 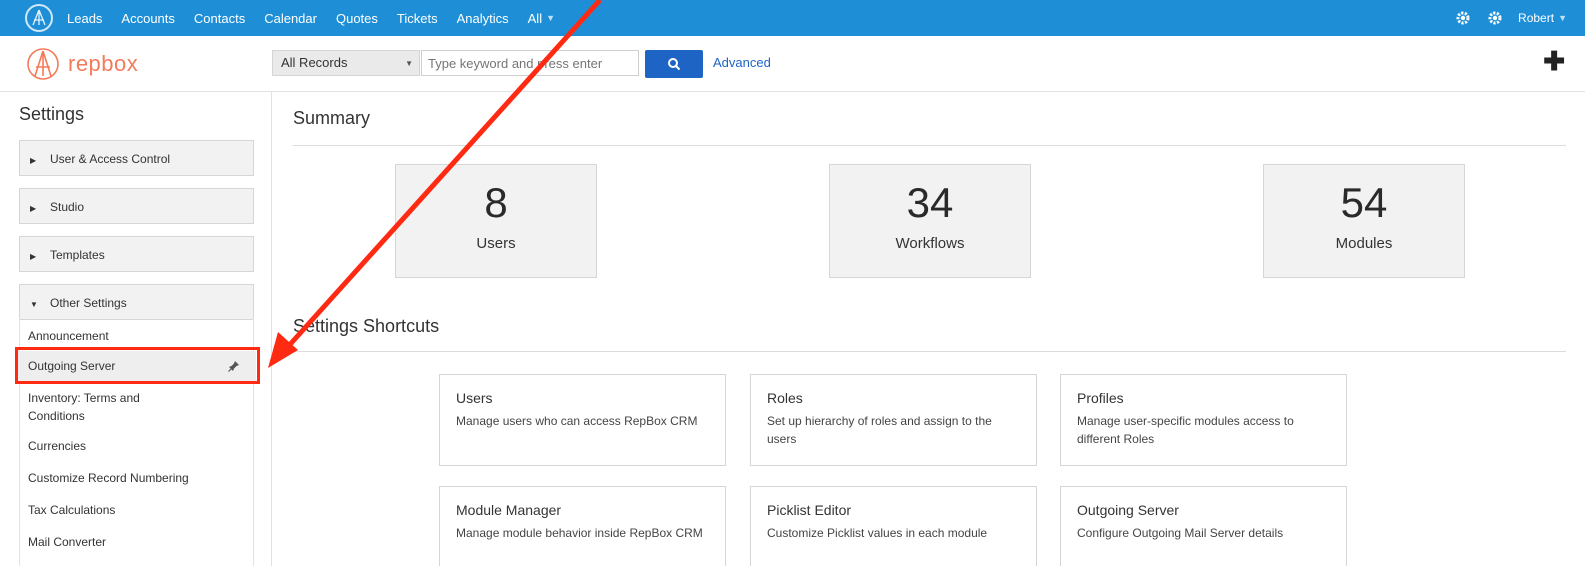 What do you see at coordinates (496, 202) in the screenshot?
I see `stat-value: 8` at bounding box center [496, 202].